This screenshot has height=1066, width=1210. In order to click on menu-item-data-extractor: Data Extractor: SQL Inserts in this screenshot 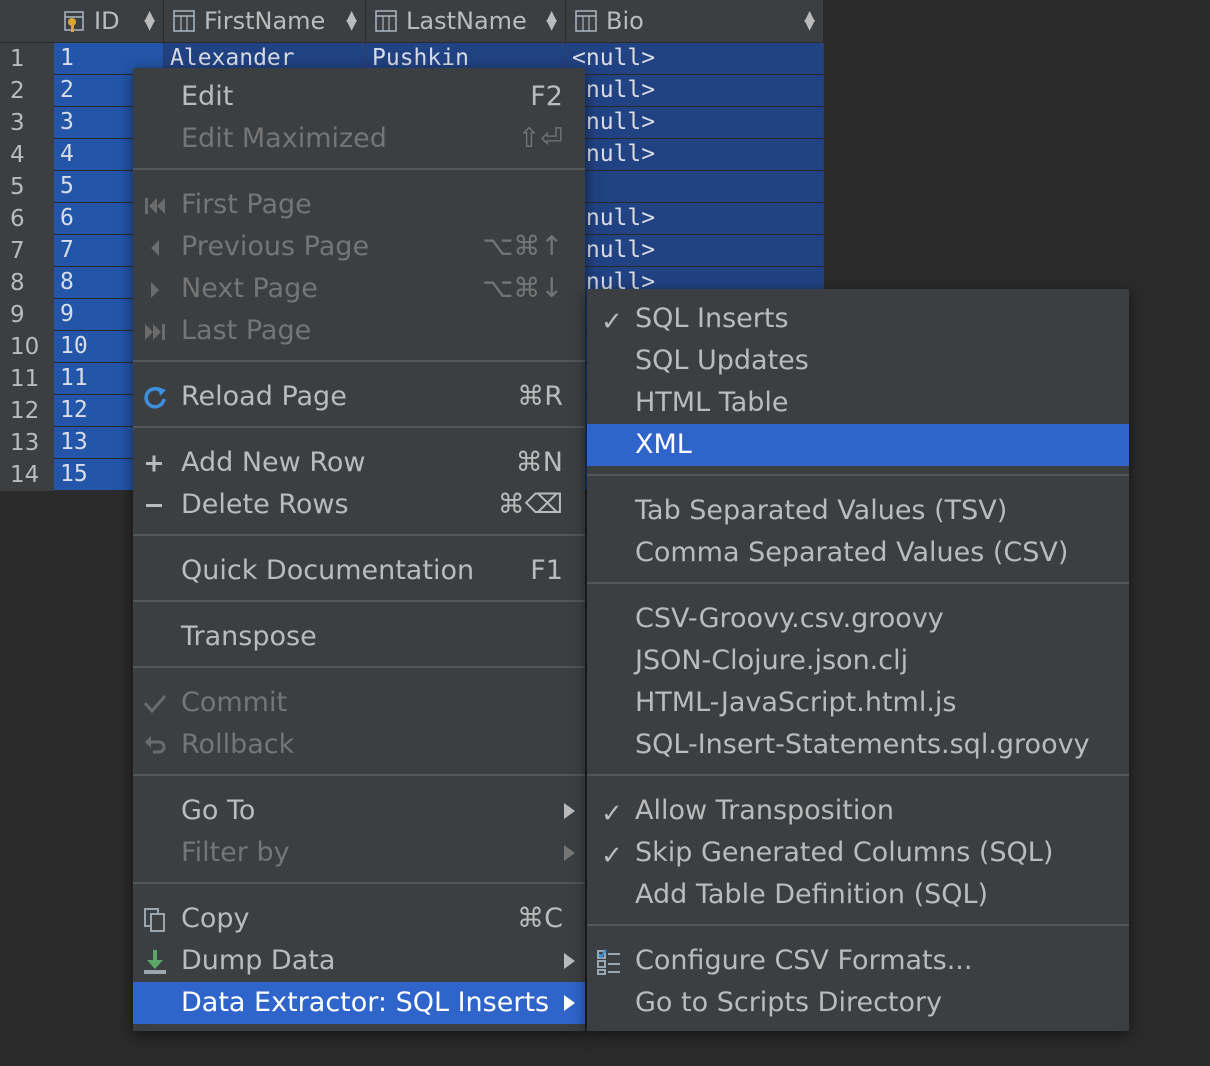, I will do `click(359, 1003)`.